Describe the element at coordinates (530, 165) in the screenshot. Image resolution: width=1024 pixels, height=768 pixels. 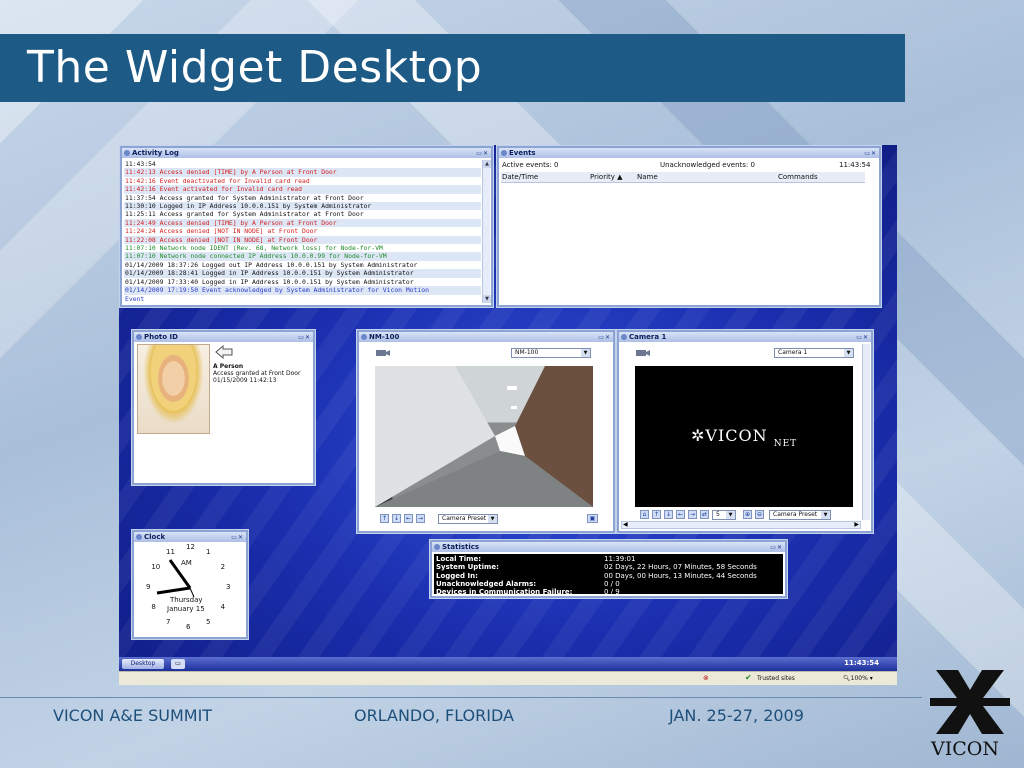
I see `active-events-count: Active events: 0` at that location.